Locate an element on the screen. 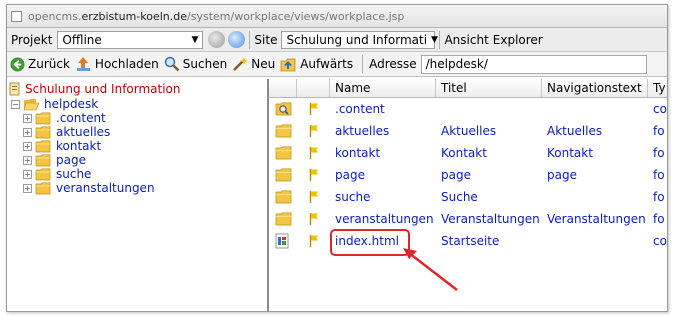 This screenshot has height=316, width=674. list-row: .content co is located at coordinates (468, 109).